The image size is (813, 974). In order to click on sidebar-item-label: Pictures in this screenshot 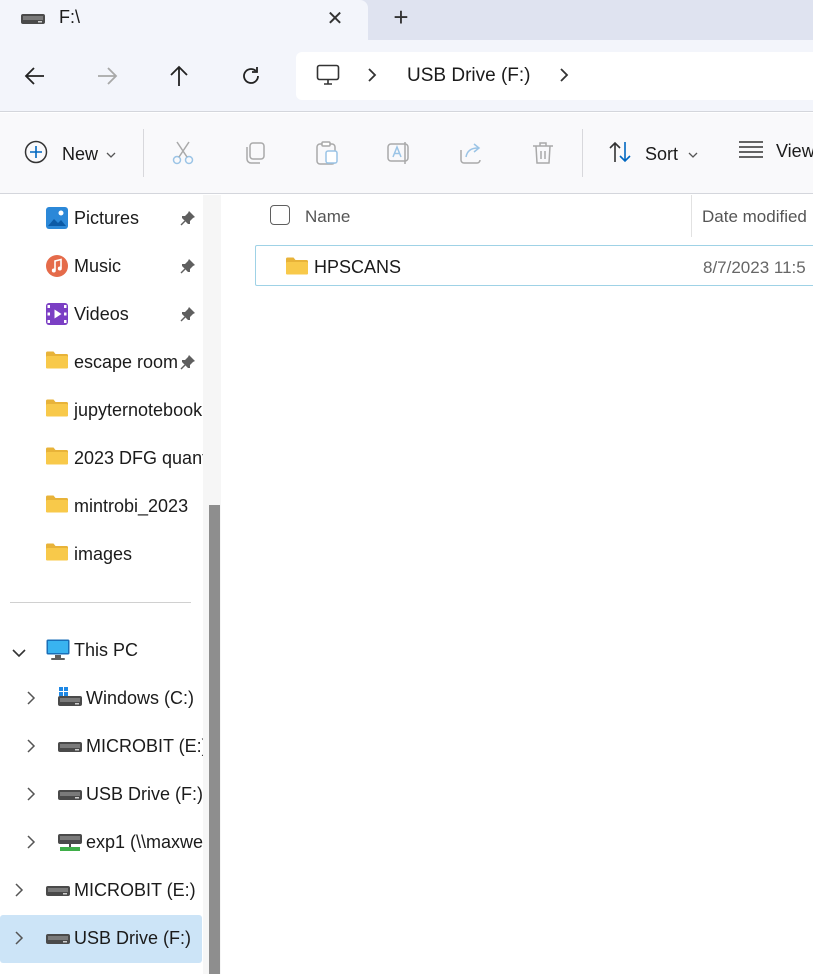, I will do `click(107, 218)`.